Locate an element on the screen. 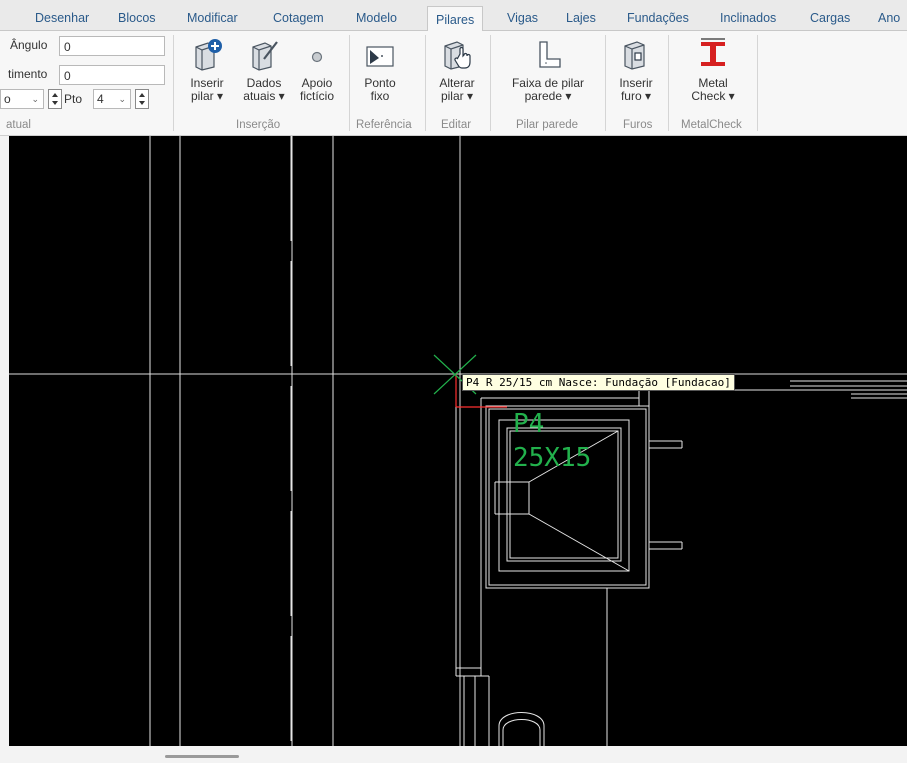 The image size is (907, 763). pto-label: Pto is located at coordinates (73, 99).